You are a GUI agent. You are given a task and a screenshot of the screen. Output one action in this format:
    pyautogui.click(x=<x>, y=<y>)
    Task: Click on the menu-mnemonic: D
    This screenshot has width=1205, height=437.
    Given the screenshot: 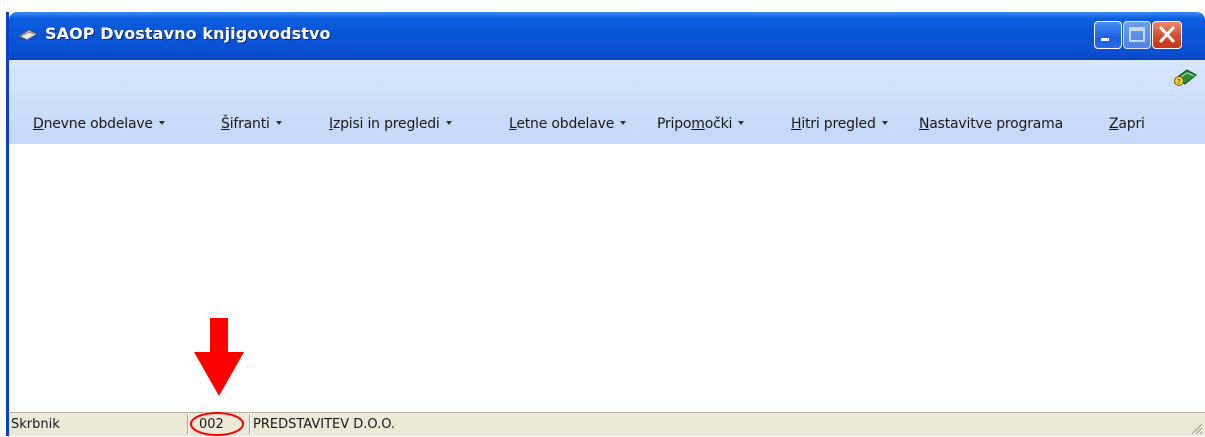 What is the action you would take?
    pyautogui.click(x=38, y=124)
    